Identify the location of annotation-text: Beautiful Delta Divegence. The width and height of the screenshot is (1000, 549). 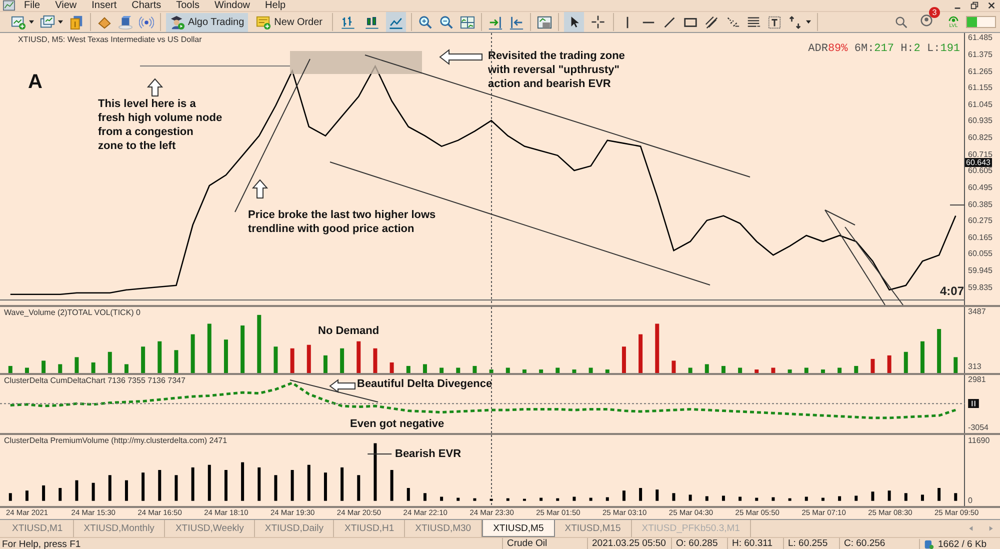
(424, 384).